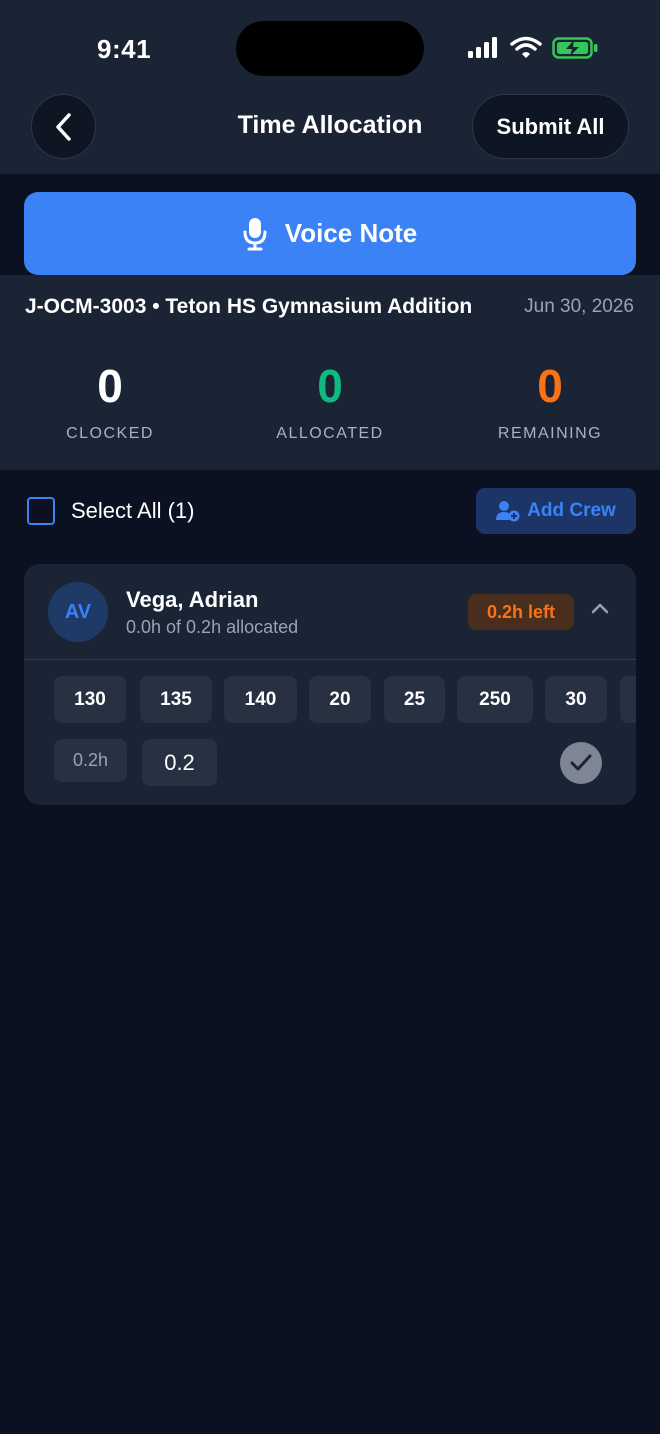 The image size is (660, 1434). I want to click on add-user-icon, so click(508, 511).